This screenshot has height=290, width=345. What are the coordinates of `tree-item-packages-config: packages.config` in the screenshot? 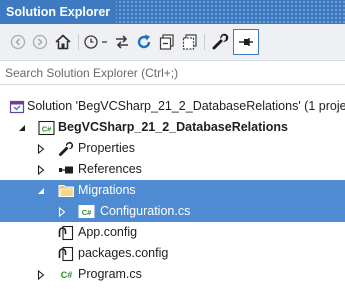 It's located at (172, 253).